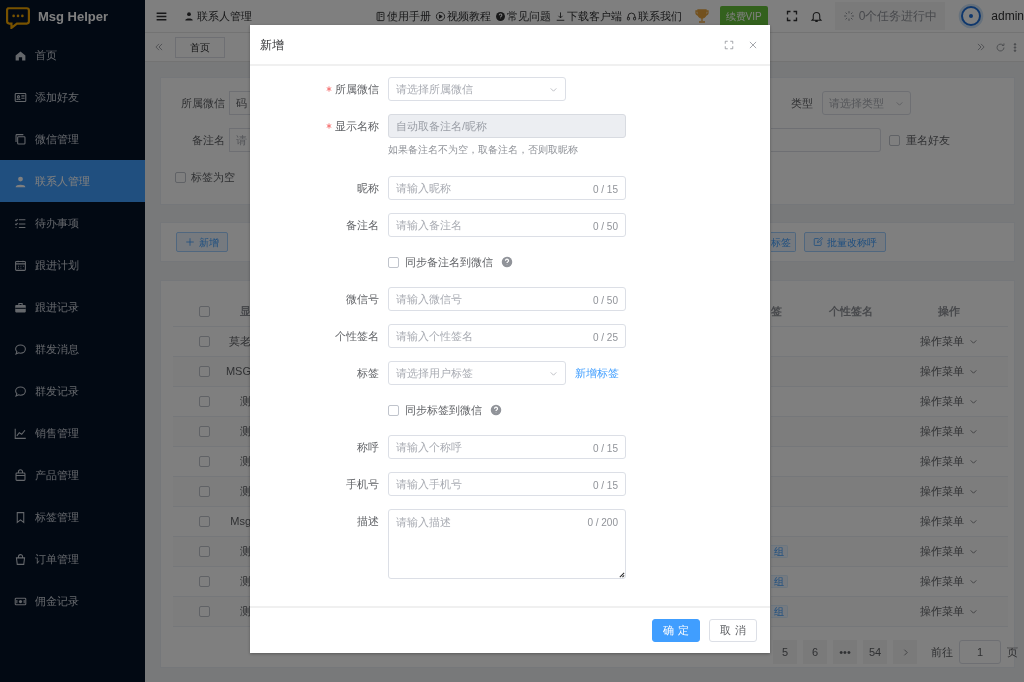  What do you see at coordinates (783, 242) in the screenshot?
I see `tag-button: 标签` at bounding box center [783, 242].